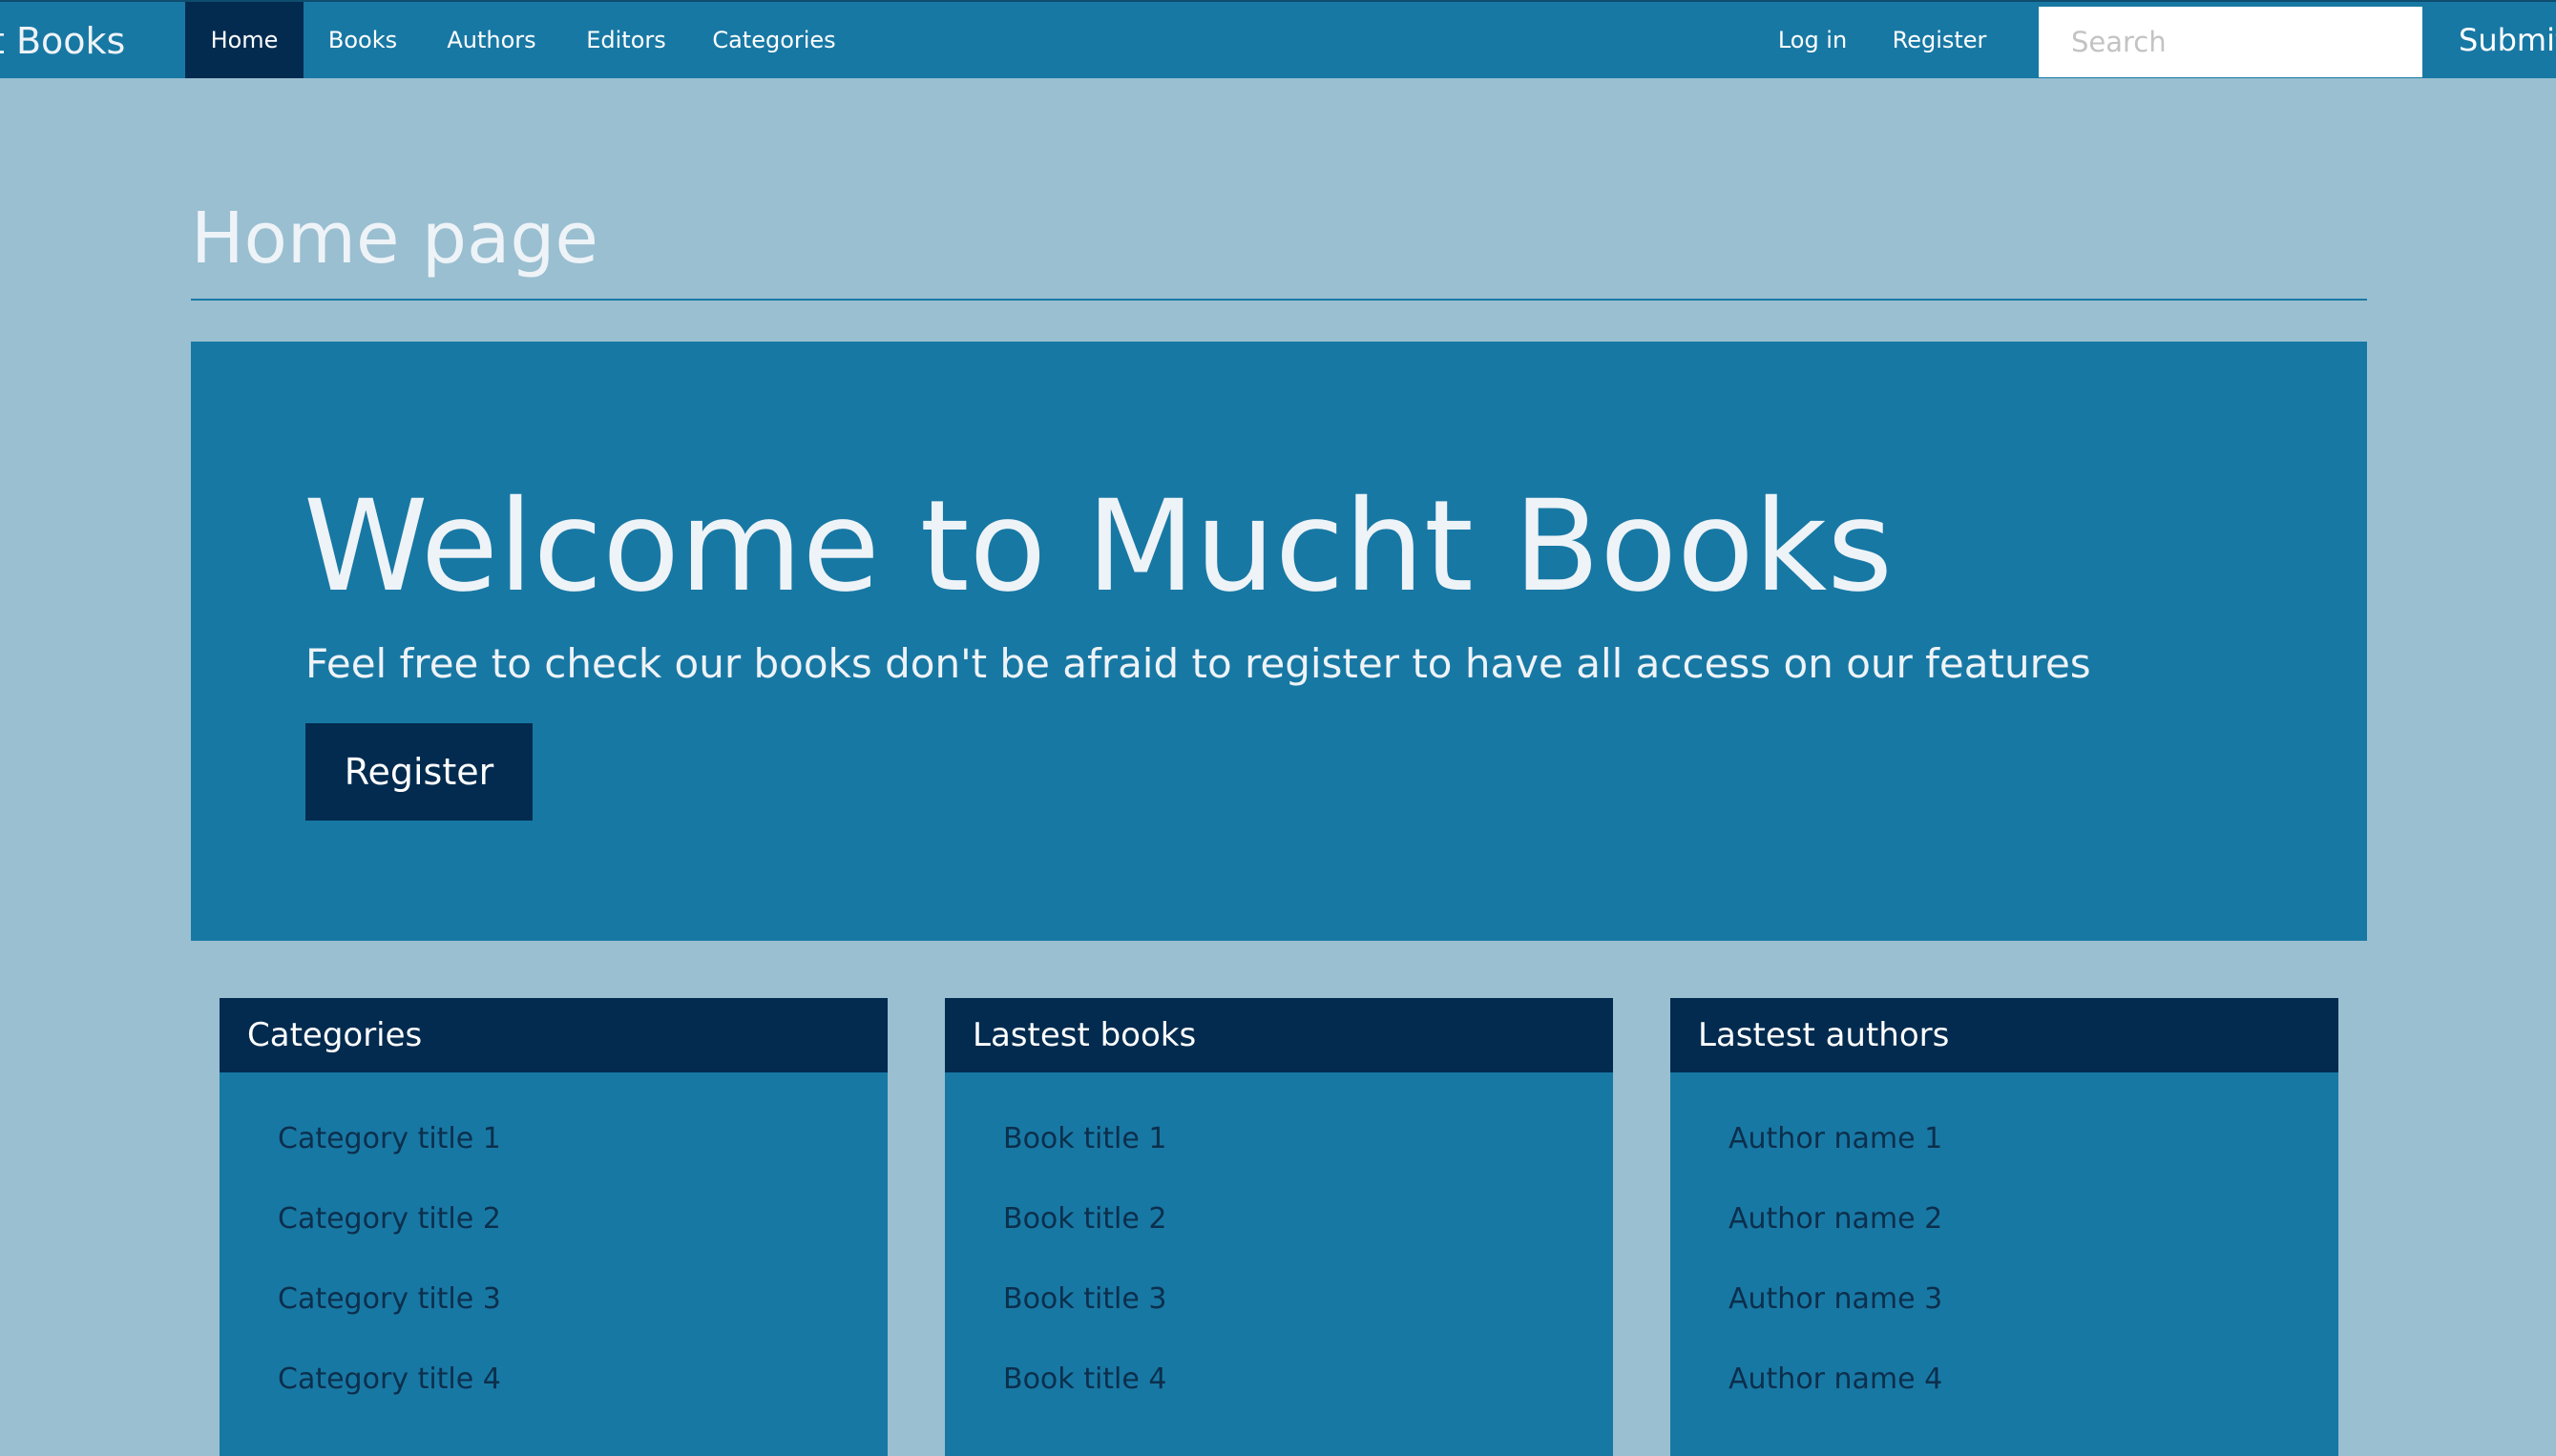  I want to click on nav-register: Register, so click(1939, 40).